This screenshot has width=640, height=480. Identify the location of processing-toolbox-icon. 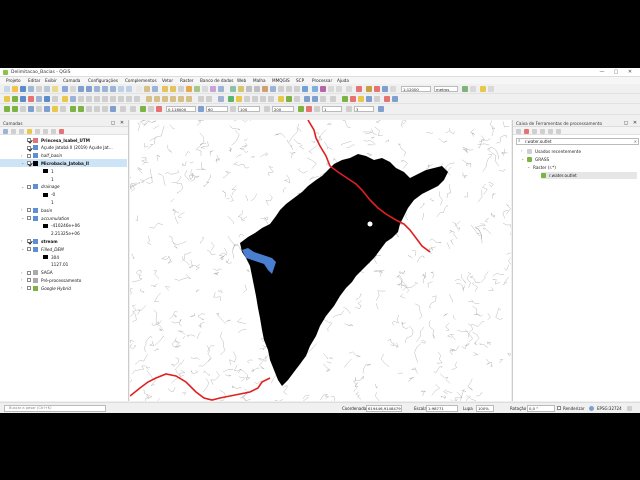
(233, 89).